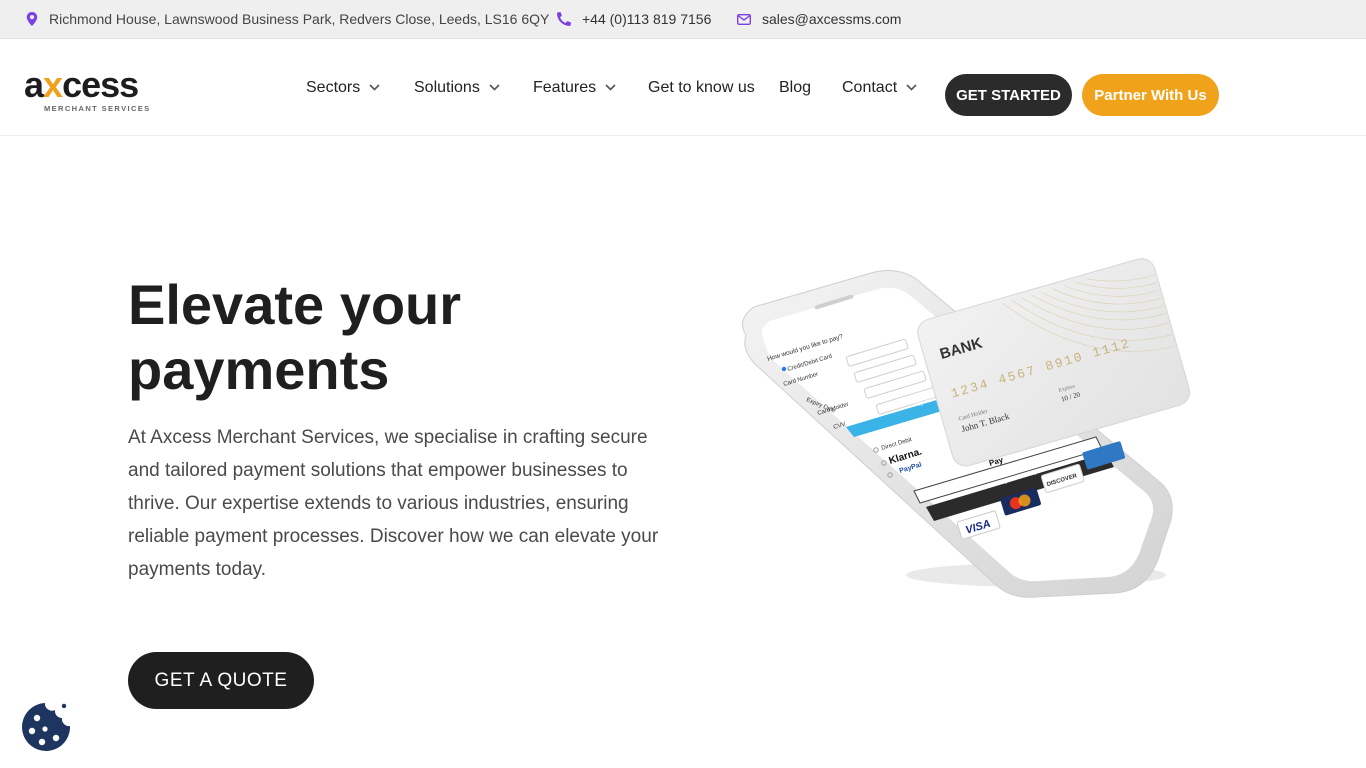  What do you see at coordinates (564, 19) in the screenshot?
I see `phone-icon` at bounding box center [564, 19].